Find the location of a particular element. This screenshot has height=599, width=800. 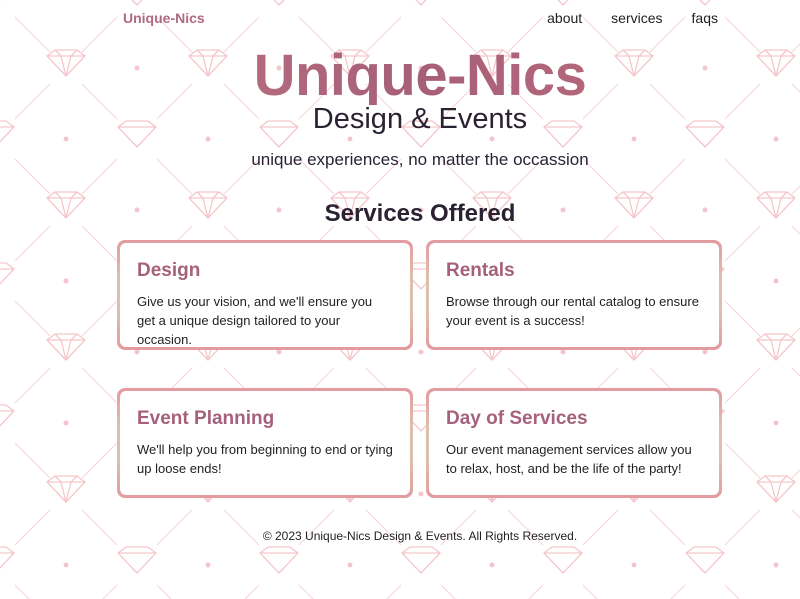

hero-title: Unique-Nics is located at coordinates (400, 76).